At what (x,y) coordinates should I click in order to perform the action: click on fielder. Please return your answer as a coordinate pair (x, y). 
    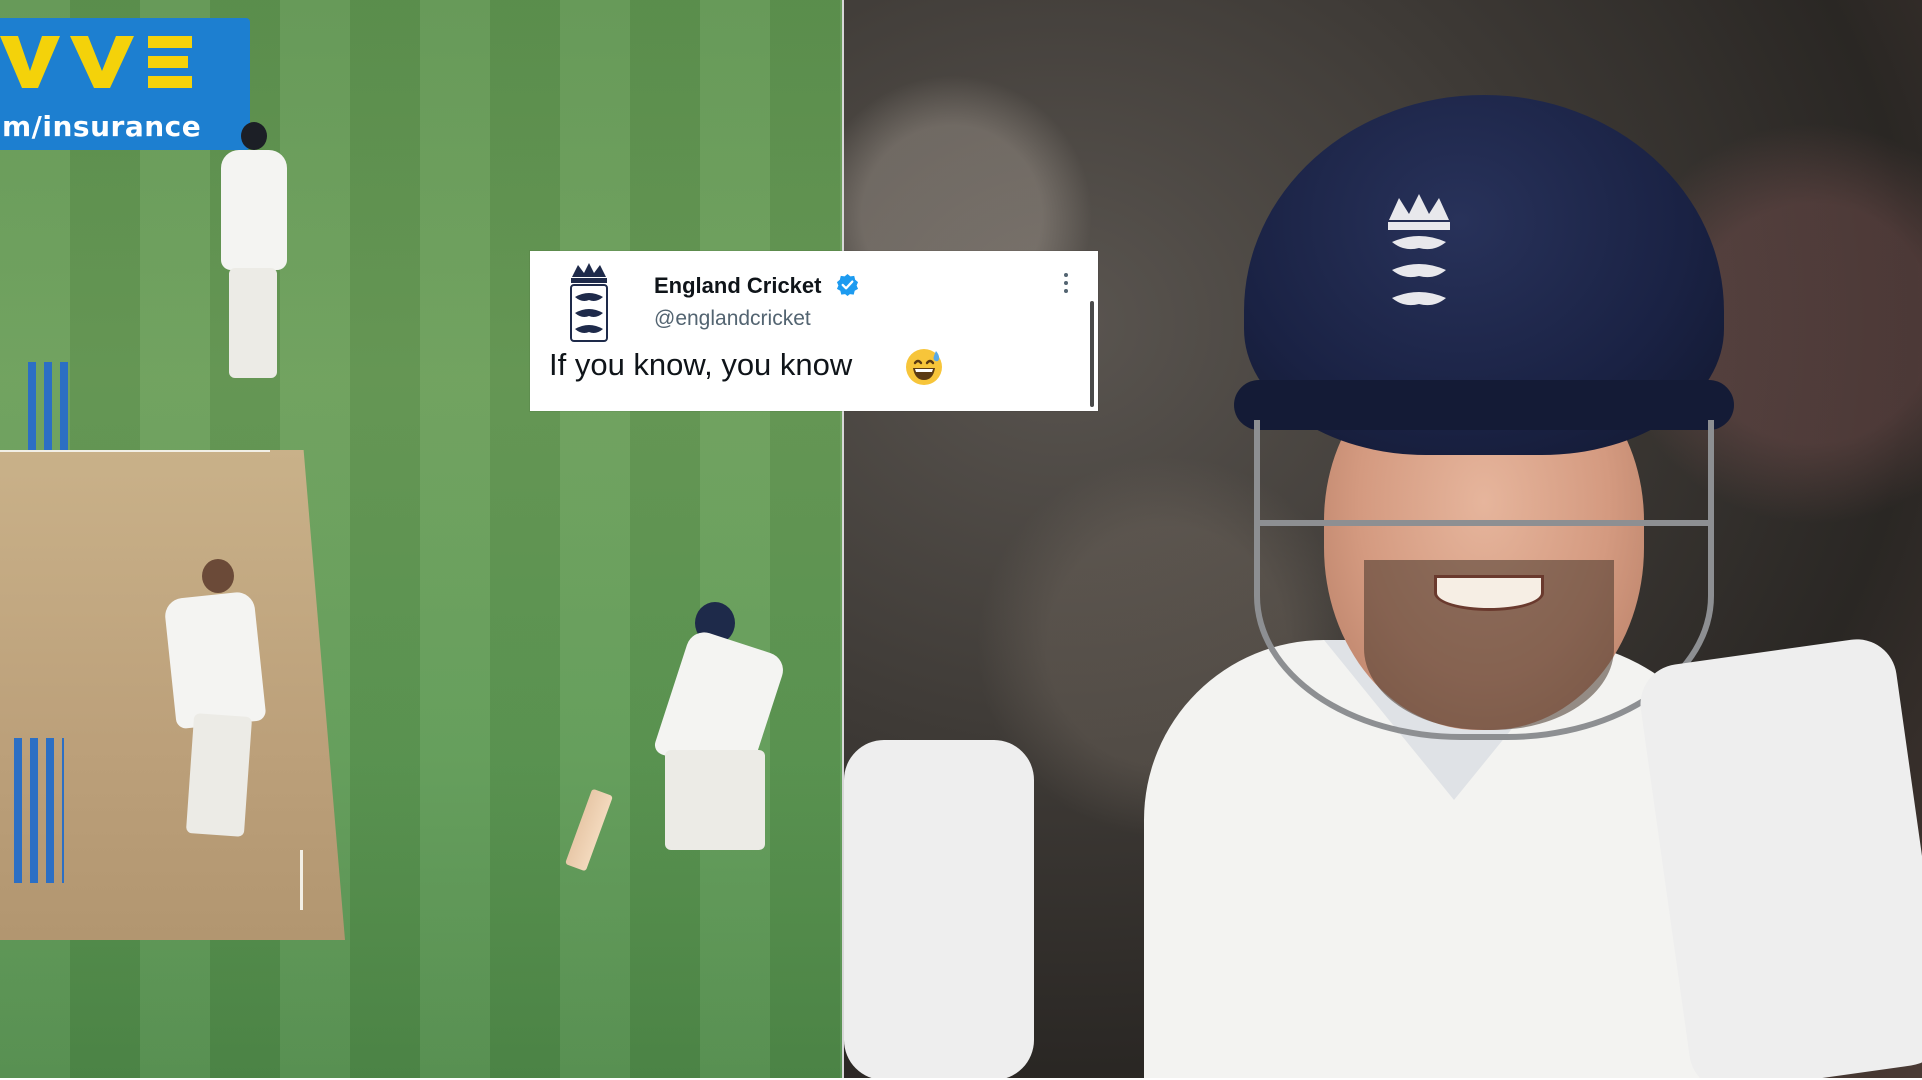
    Looking at the image, I should click on (255, 255).